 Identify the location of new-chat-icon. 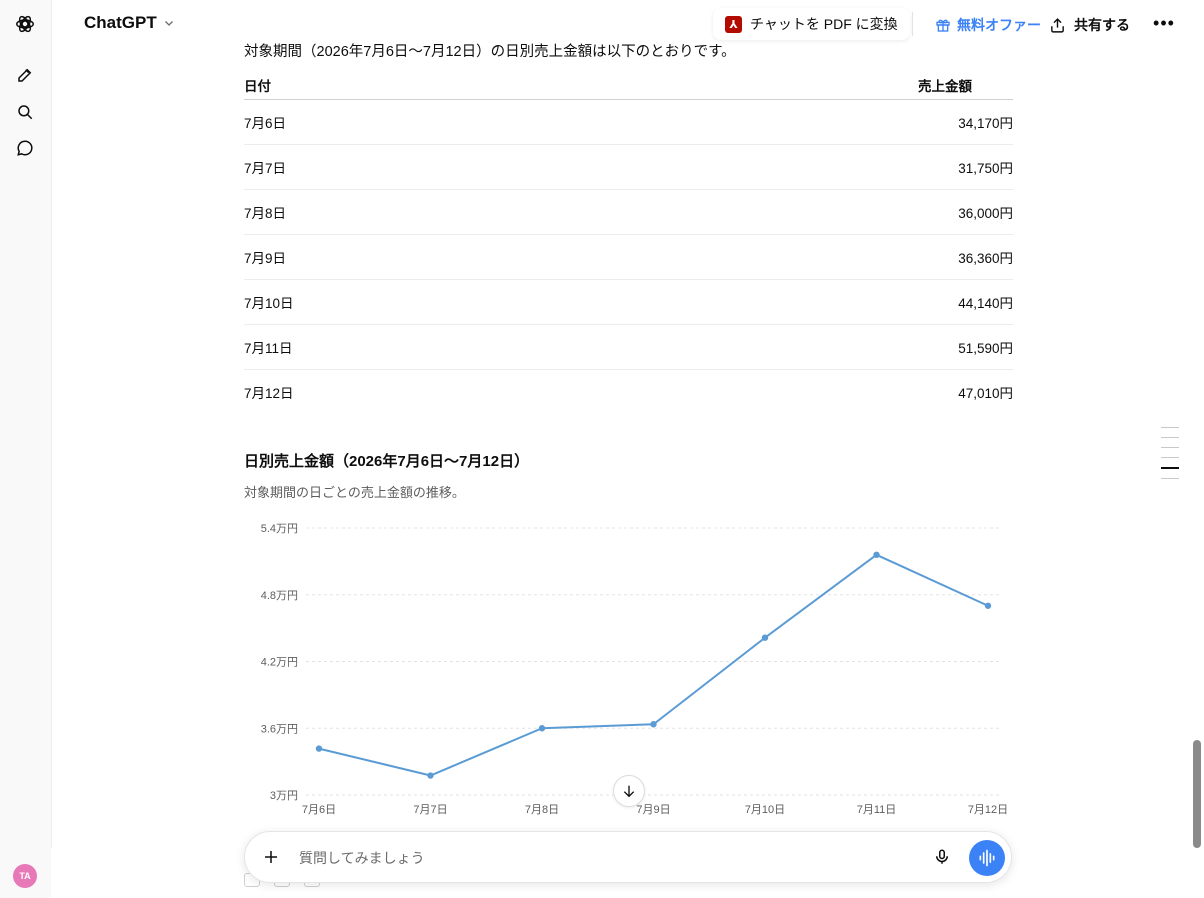
(25, 75).